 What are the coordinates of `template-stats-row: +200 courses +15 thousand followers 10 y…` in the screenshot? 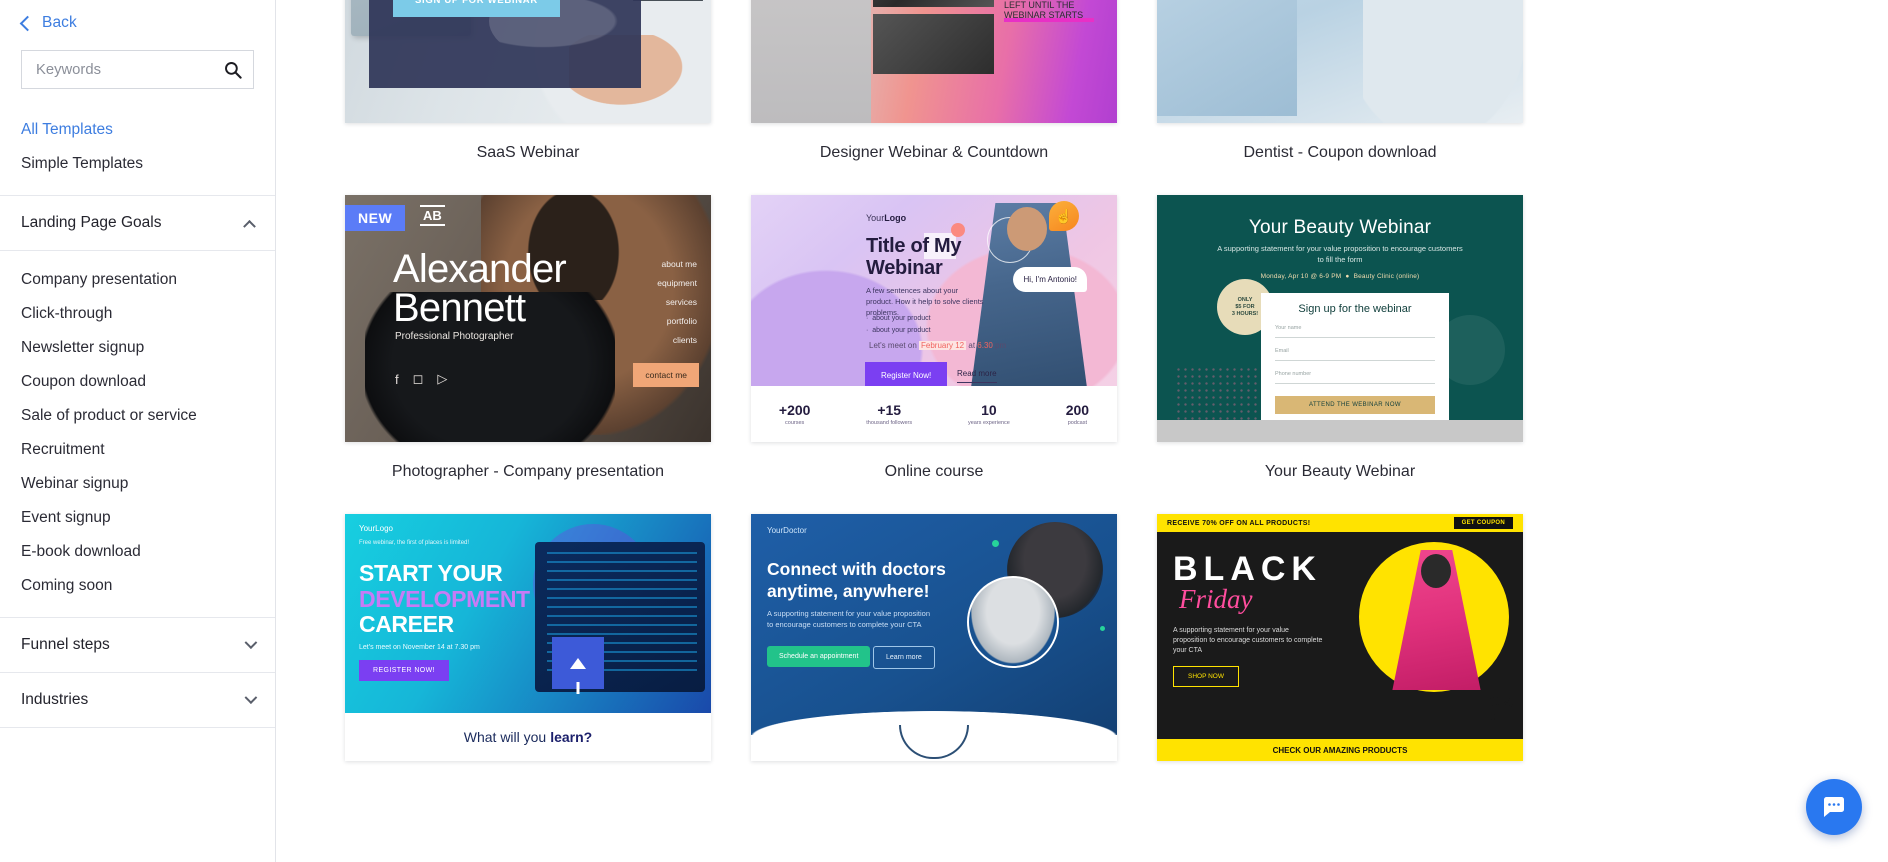 It's located at (934, 414).